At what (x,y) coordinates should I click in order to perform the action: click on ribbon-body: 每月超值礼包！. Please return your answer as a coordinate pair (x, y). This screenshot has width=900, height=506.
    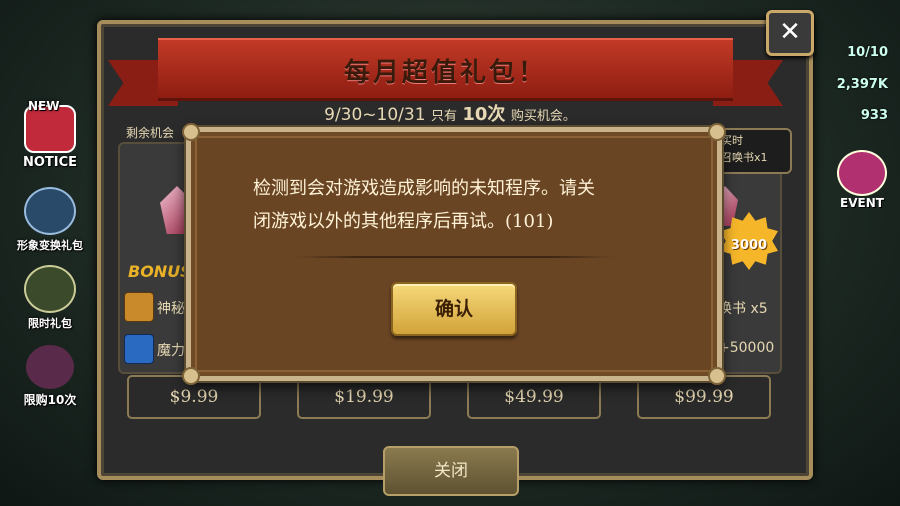
    Looking at the image, I should click on (445, 69).